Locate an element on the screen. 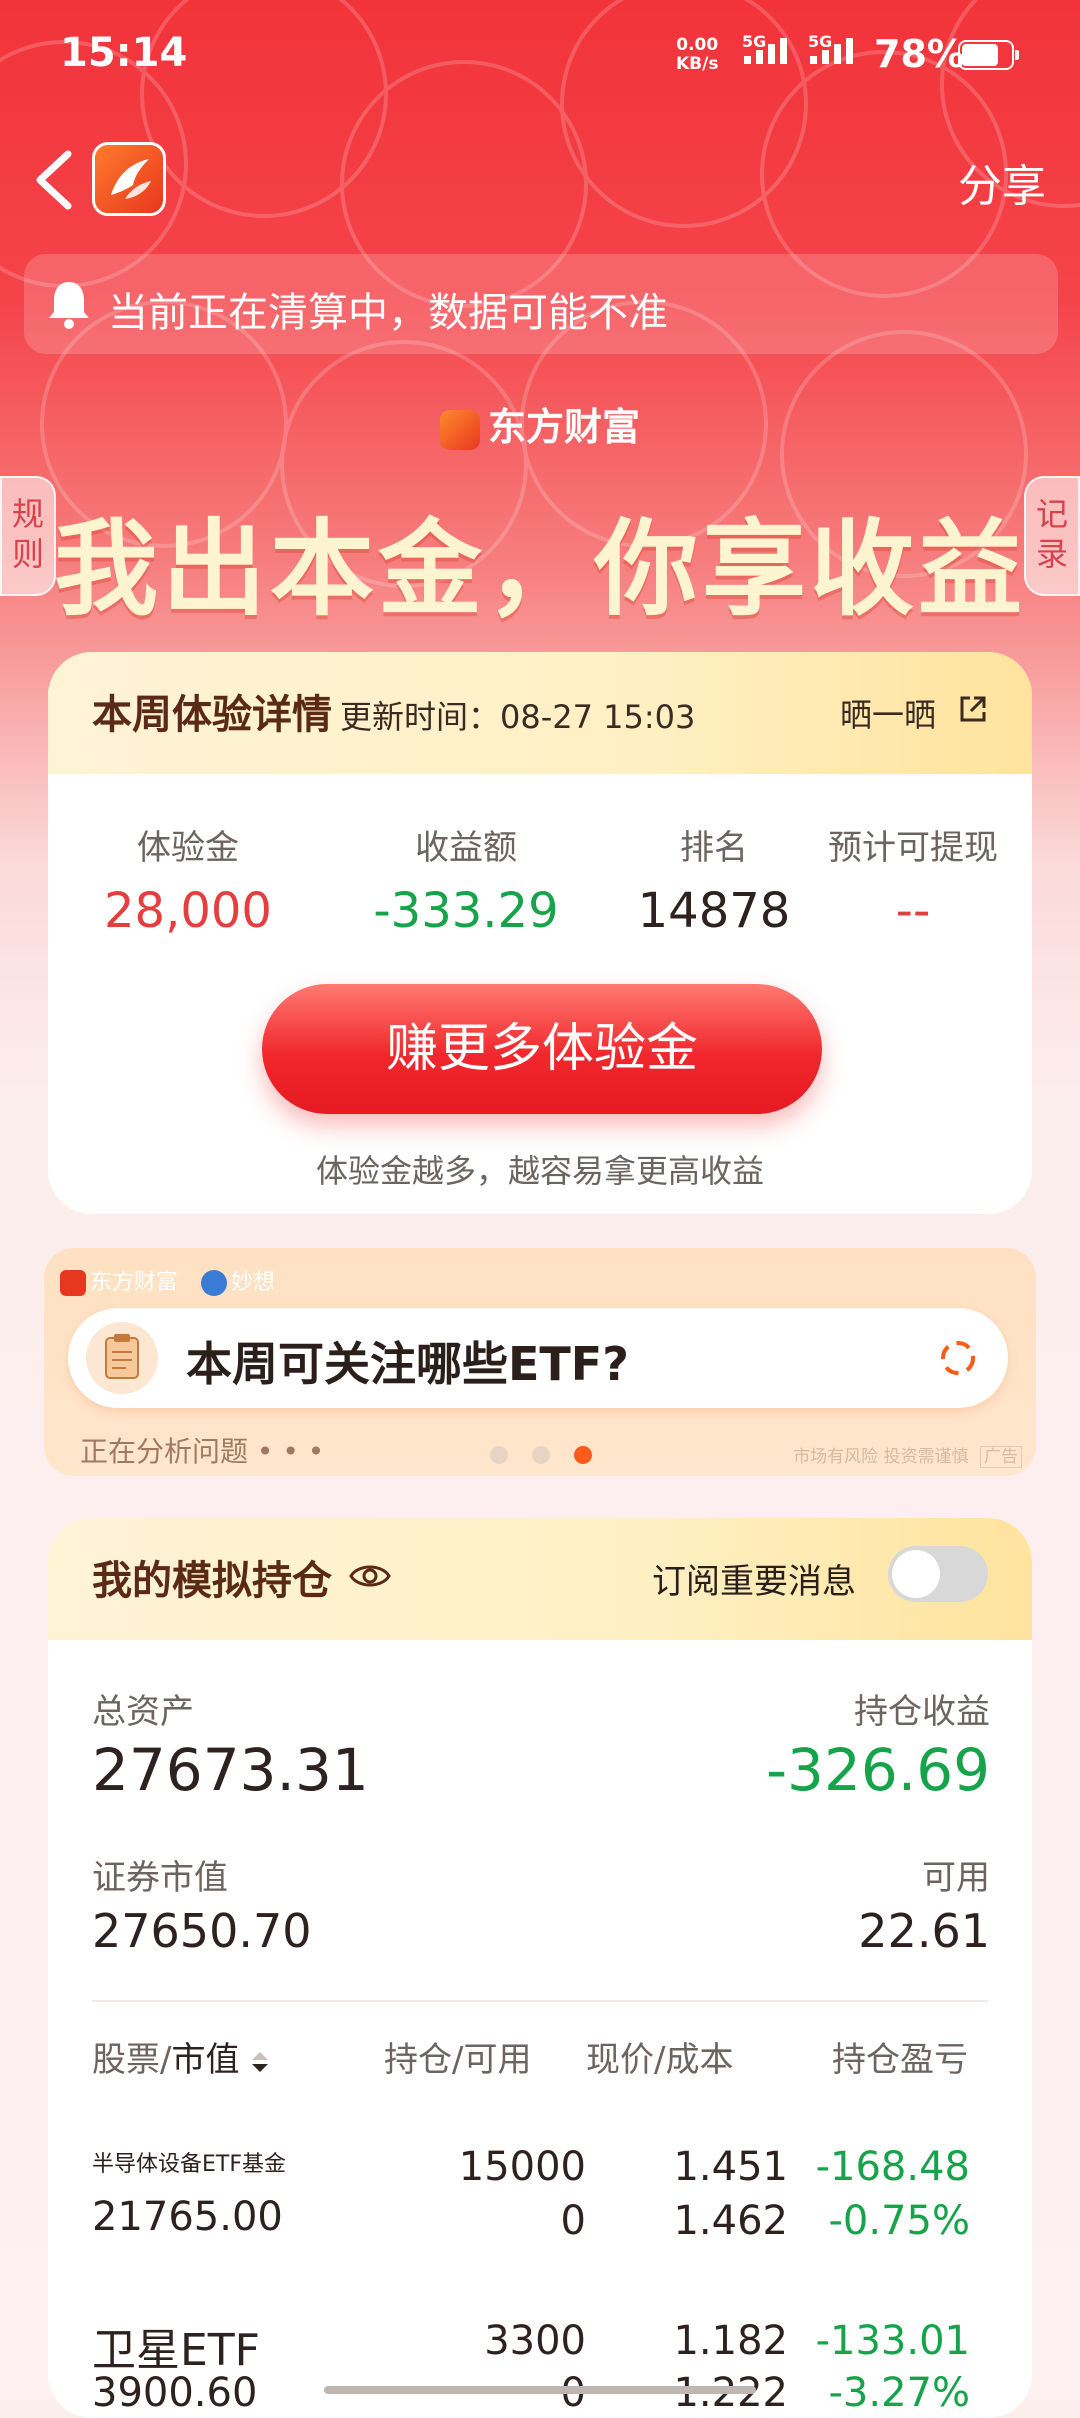 This screenshot has width=1080, height=2418. pnl-amount: -133.01 is located at coordinates (892, 2341).